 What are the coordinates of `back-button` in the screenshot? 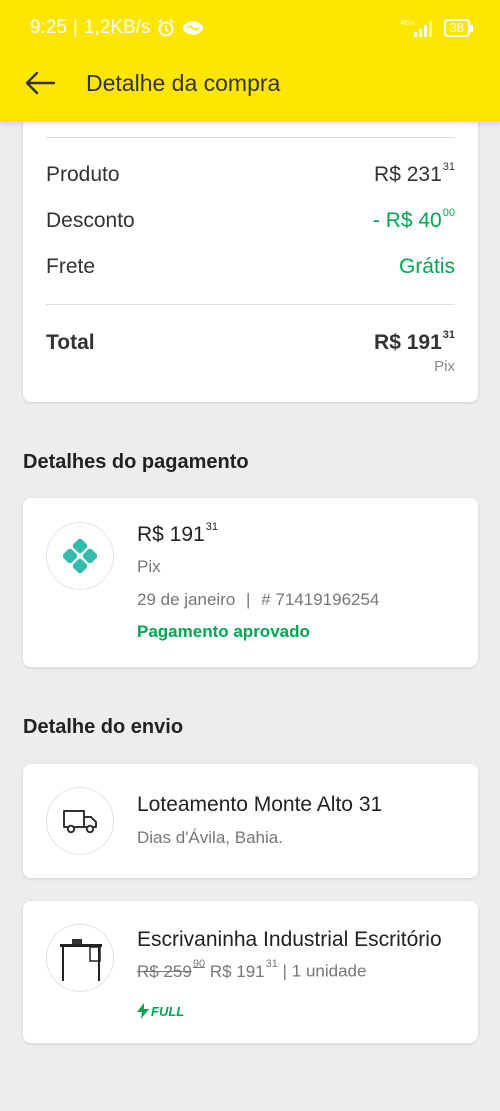 It's located at (40, 83).